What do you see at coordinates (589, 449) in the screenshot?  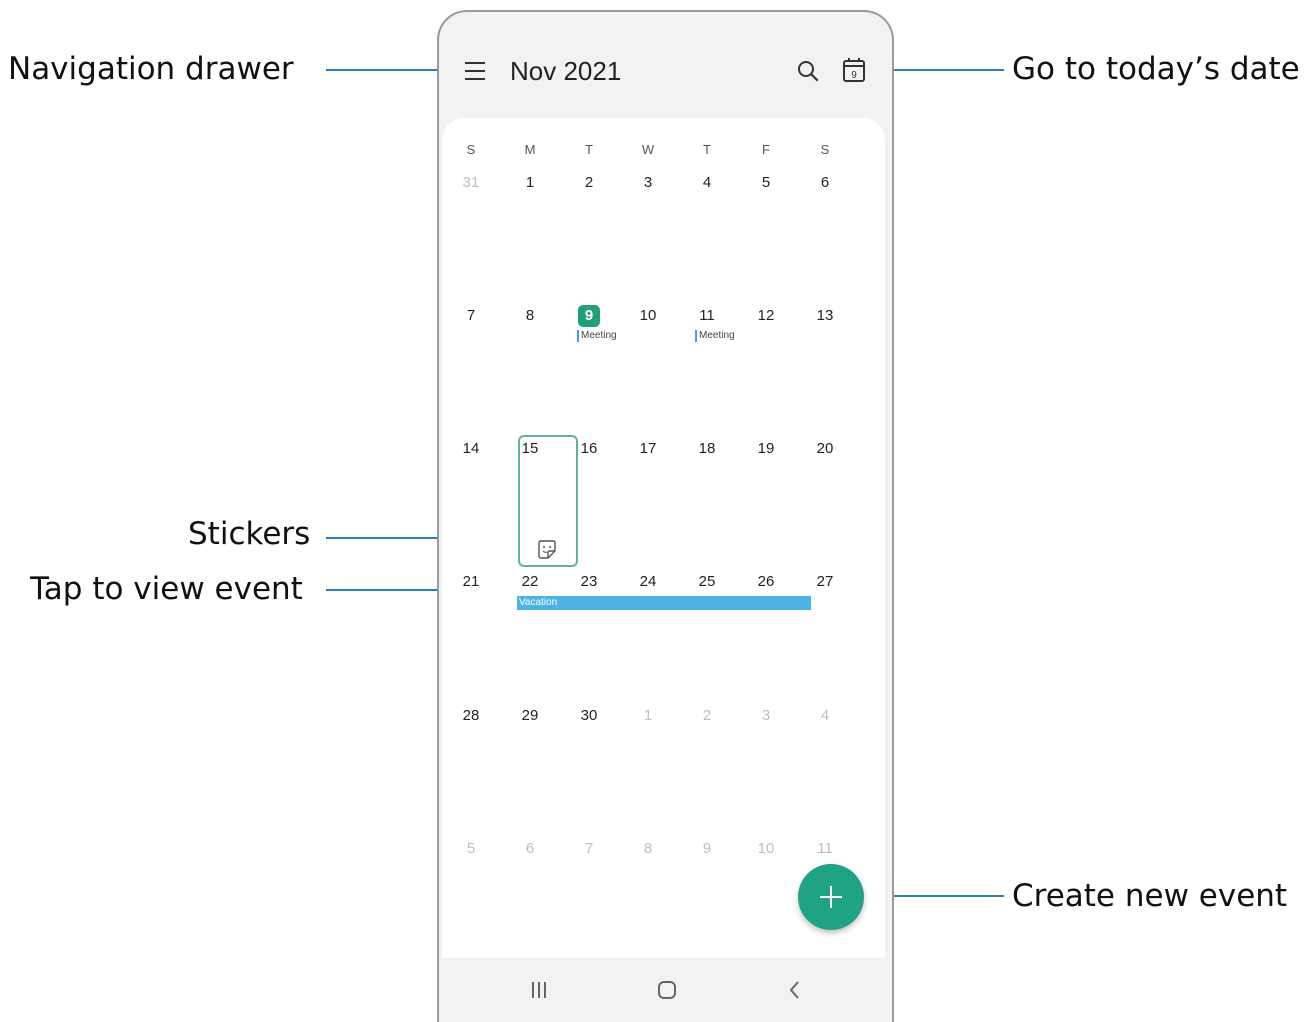 I see `day-cell: 16` at bounding box center [589, 449].